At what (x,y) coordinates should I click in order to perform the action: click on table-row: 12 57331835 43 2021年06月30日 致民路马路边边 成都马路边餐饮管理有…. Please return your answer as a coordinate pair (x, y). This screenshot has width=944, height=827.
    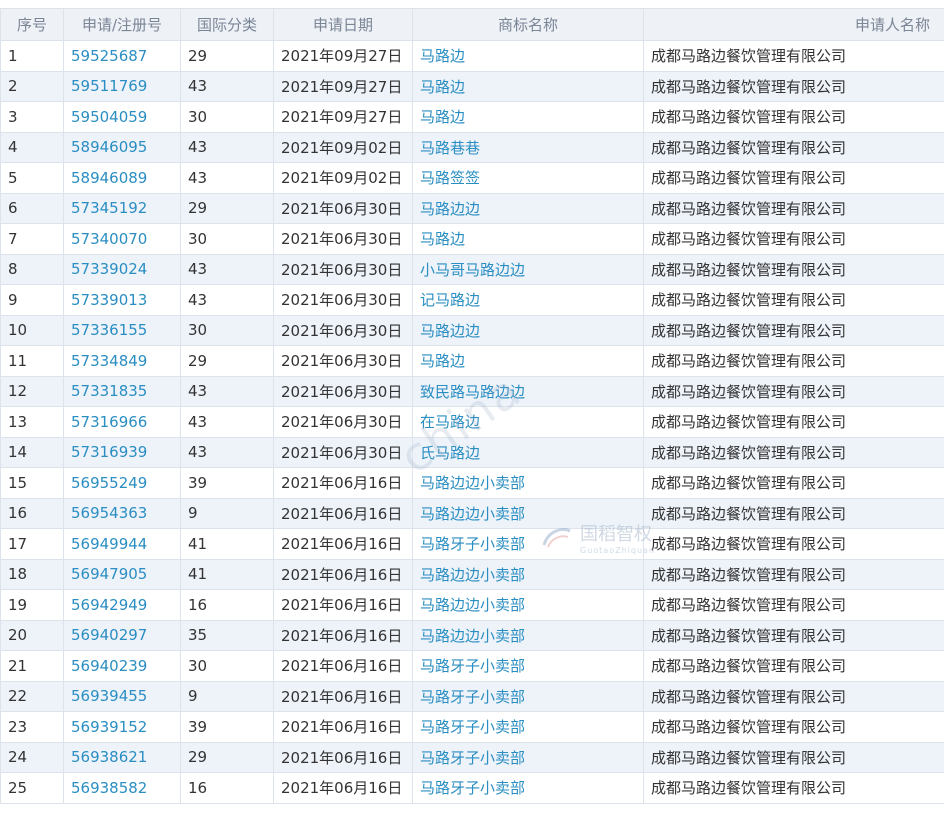
    Looking at the image, I should click on (472, 391).